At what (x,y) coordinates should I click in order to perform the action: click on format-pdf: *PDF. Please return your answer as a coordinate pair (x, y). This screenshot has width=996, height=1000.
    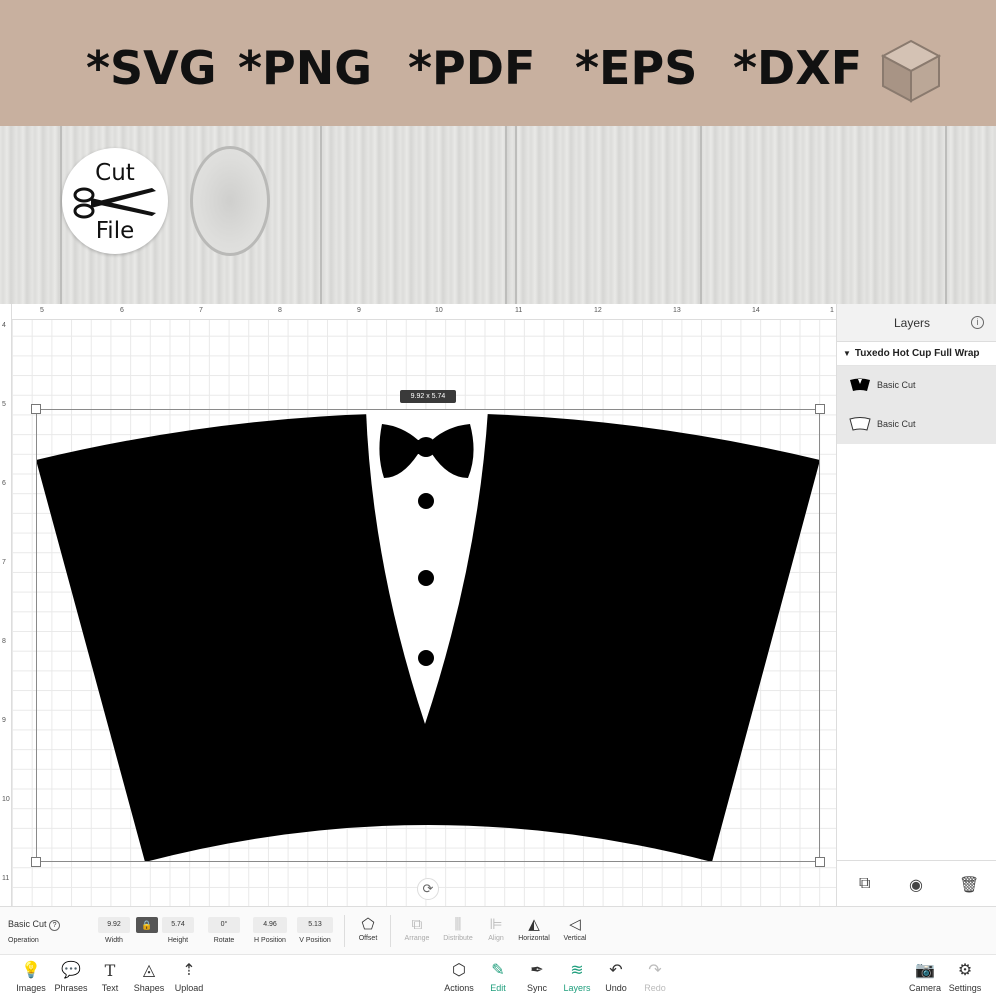
    Looking at the image, I should click on (472, 68).